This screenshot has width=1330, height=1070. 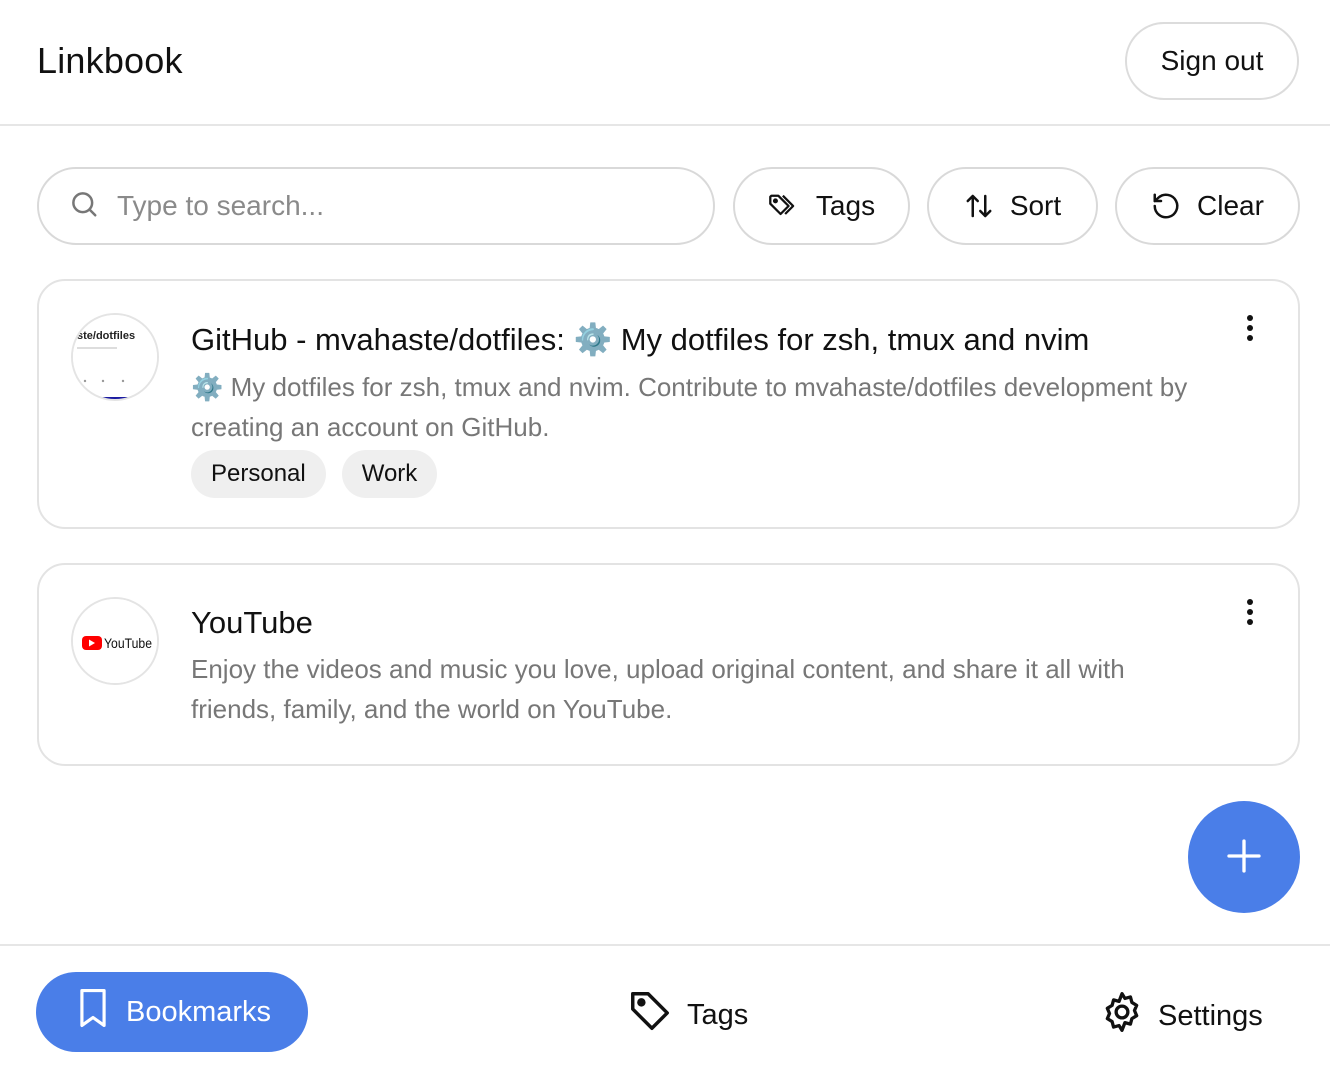 What do you see at coordinates (1122, 1016) in the screenshot?
I see `gear-icon` at bounding box center [1122, 1016].